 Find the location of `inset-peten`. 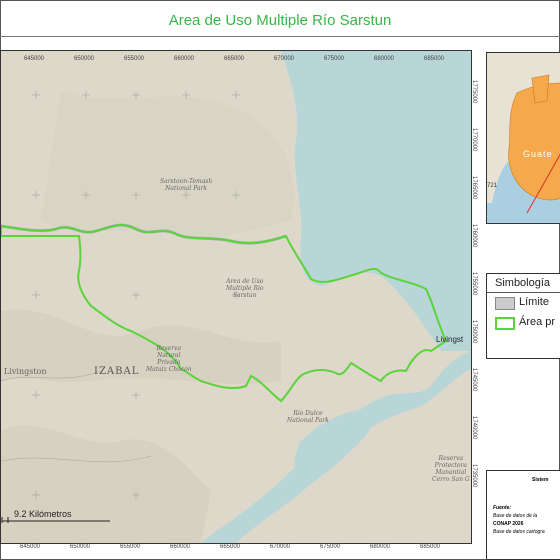

inset-peten is located at coordinates (540, 89).